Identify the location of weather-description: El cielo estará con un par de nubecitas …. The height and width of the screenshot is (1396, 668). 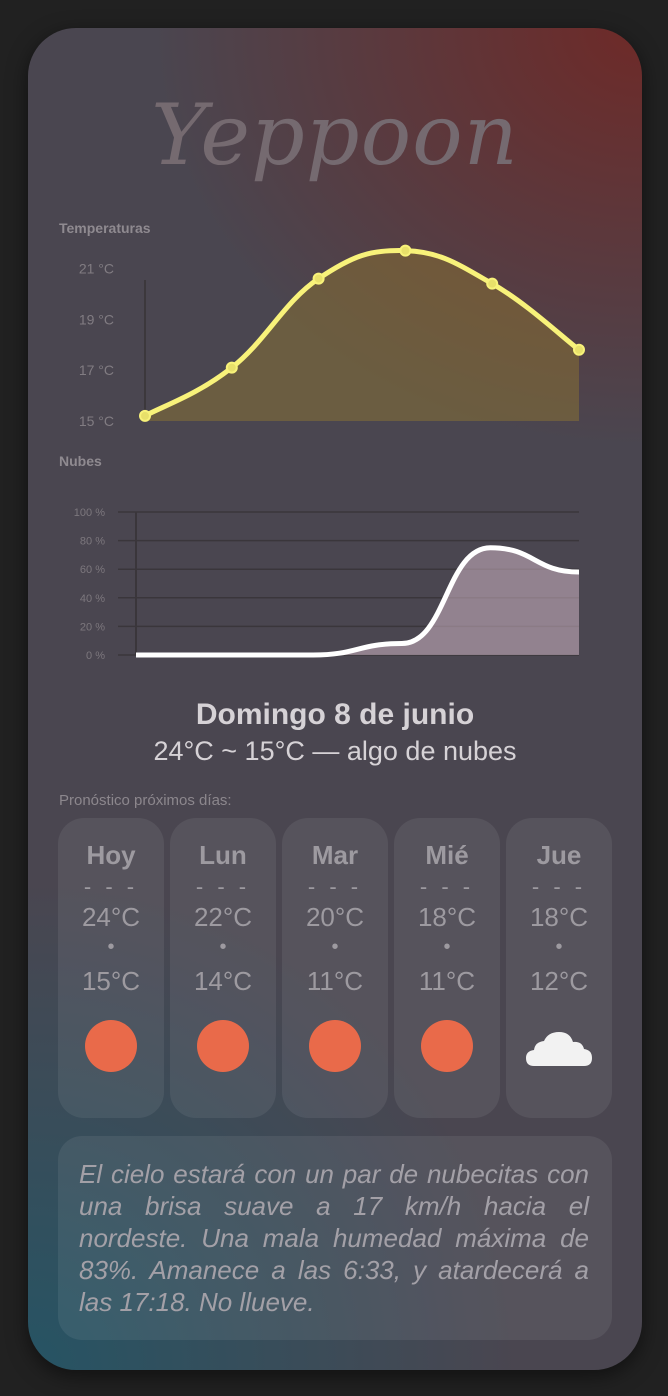
(334, 1238).